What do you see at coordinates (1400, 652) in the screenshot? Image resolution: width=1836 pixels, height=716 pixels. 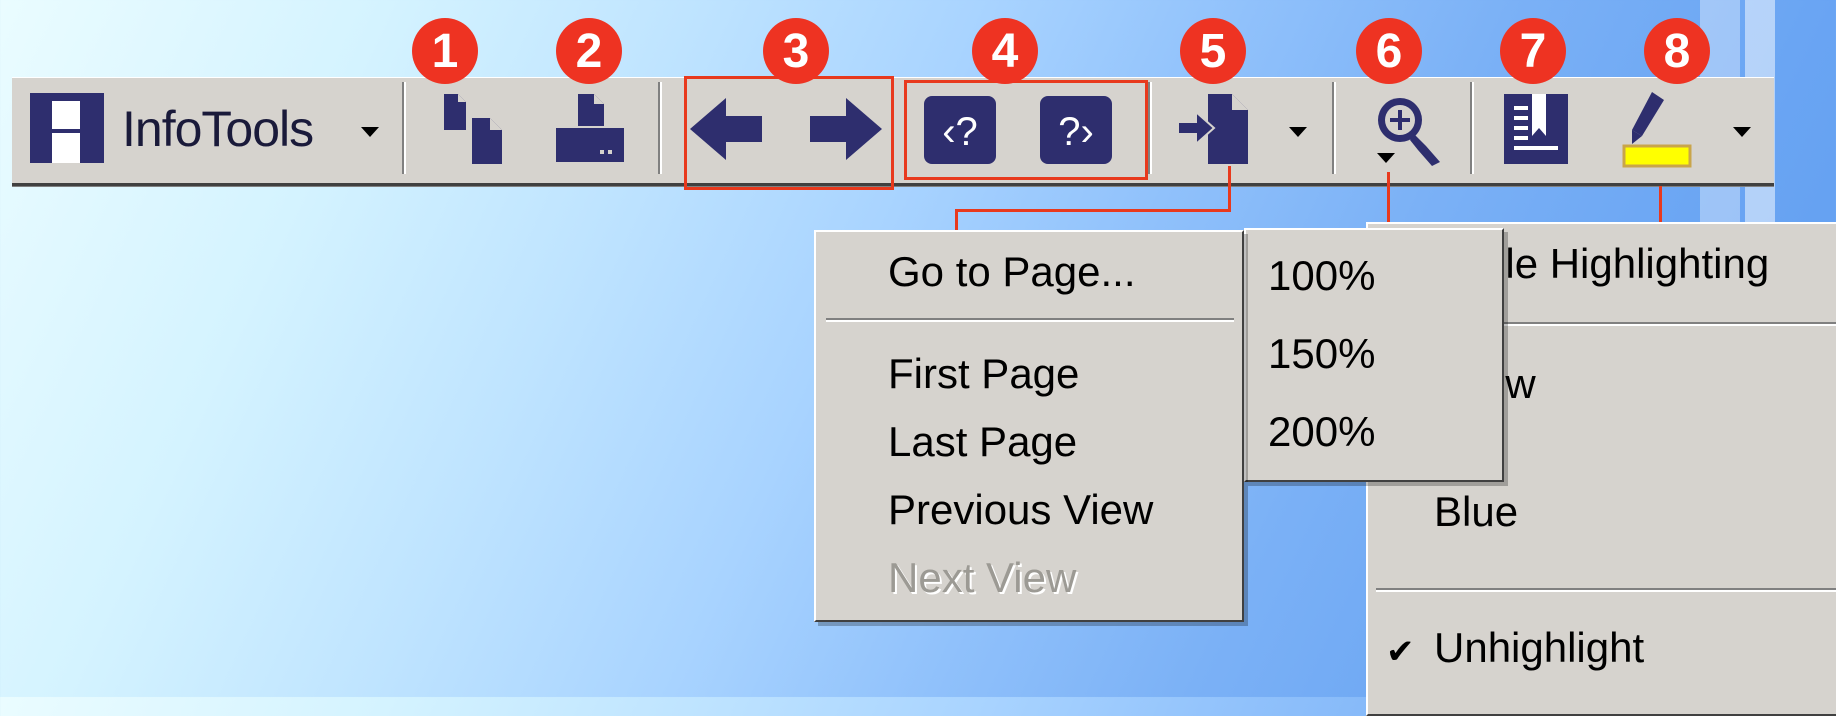 I see `check-mark-icon: ✔` at bounding box center [1400, 652].